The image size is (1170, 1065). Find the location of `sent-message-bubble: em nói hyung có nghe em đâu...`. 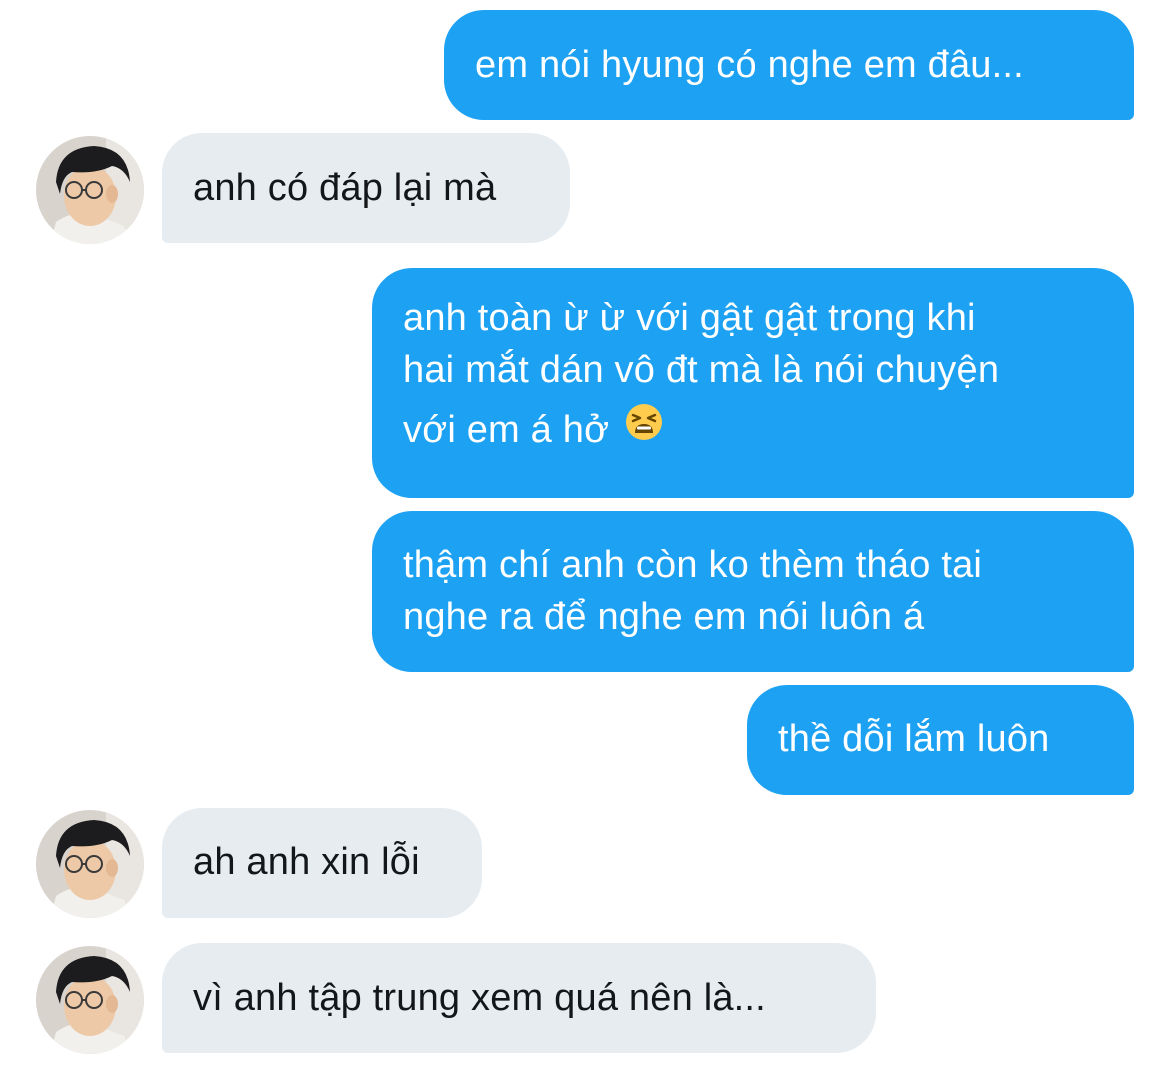

sent-message-bubble: em nói hyung có nghe em đâu... is located at coordinates (789, 65).